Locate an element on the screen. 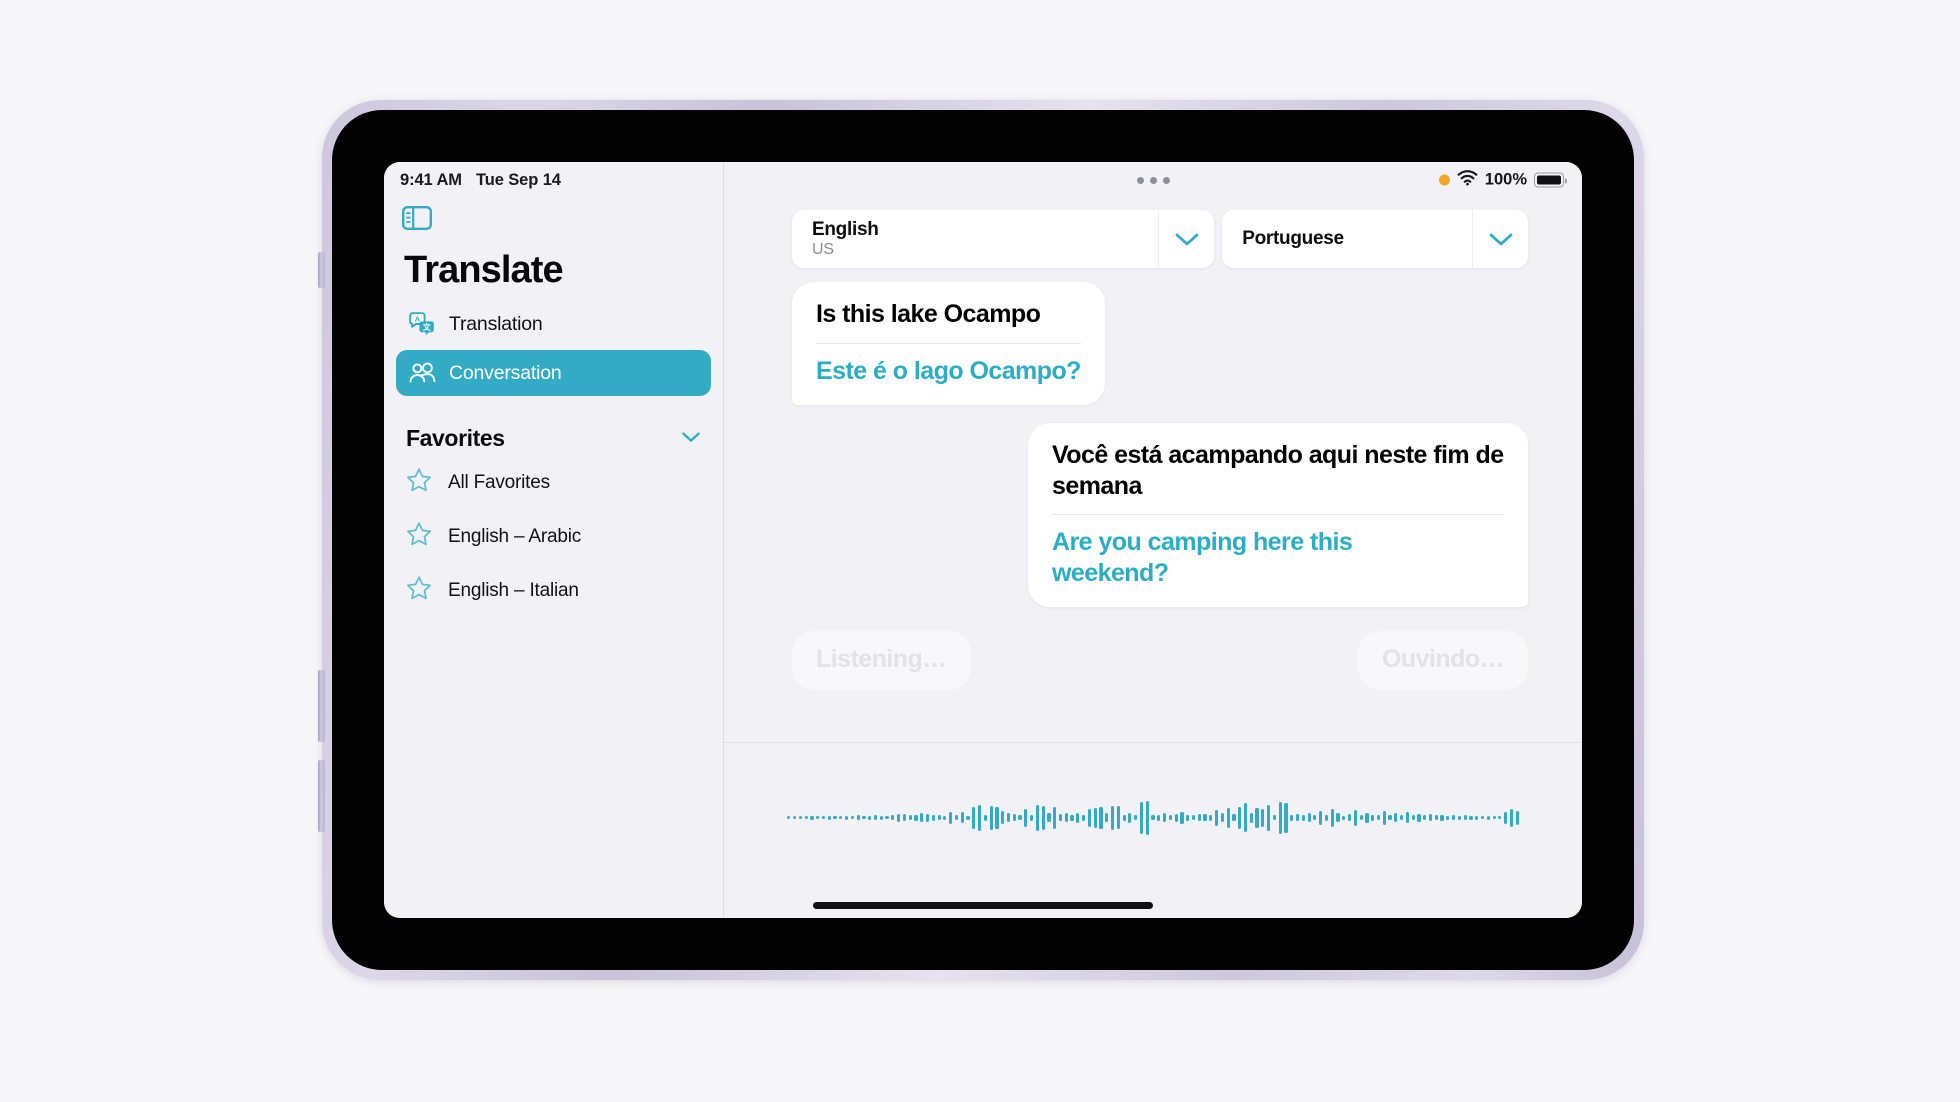 This screenshot has height=1102, width=1960. language-selector-bar: English US Portuguese is located at coordinates (1153, 233).